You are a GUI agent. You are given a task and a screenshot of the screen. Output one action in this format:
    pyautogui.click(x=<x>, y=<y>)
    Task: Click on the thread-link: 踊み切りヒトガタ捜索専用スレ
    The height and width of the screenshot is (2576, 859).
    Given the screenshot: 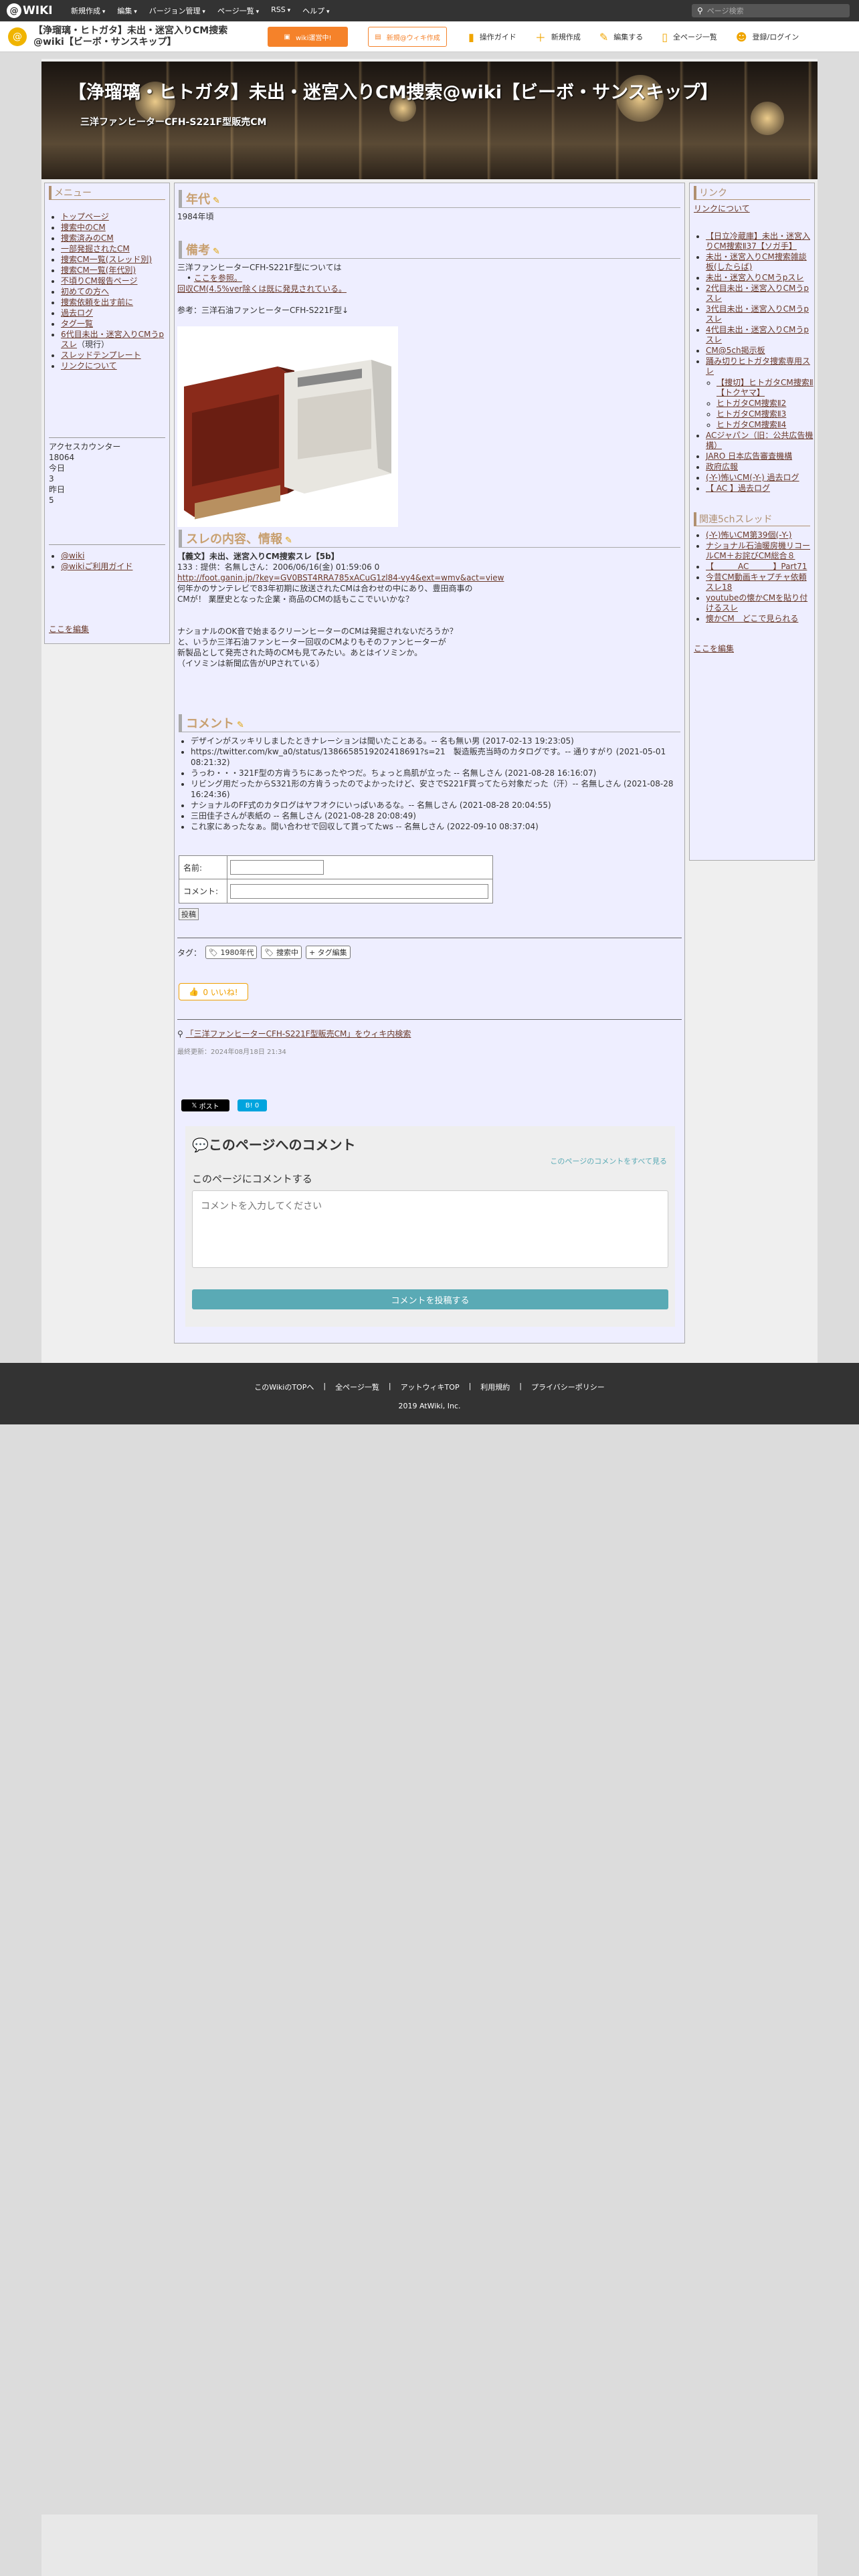 What is the action you would take?
    pyautogui.click(x=758, y=366)
    